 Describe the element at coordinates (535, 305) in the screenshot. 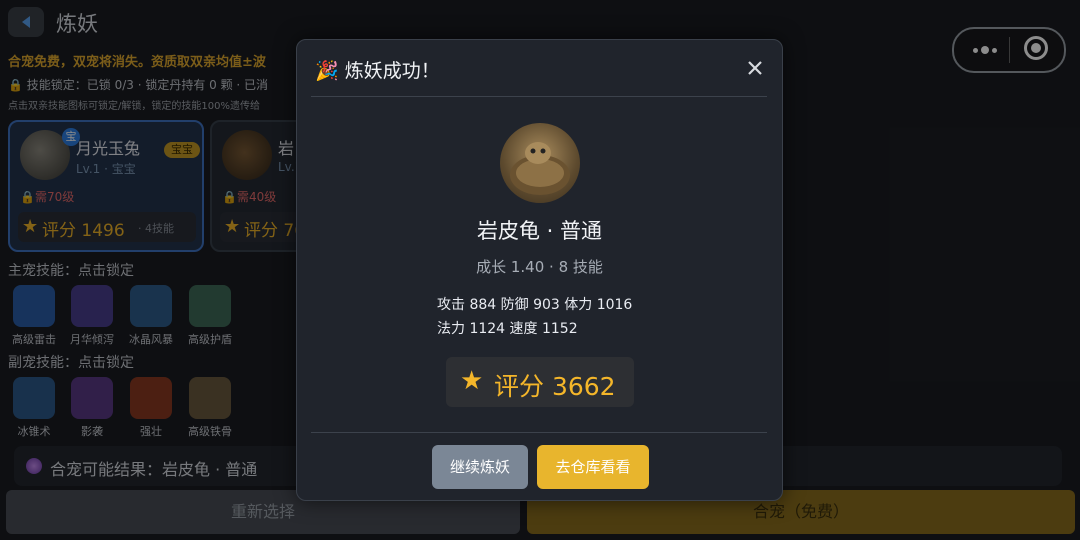

I see `stats-line: 攻击 884 防御 903 体力 1016` at that location.